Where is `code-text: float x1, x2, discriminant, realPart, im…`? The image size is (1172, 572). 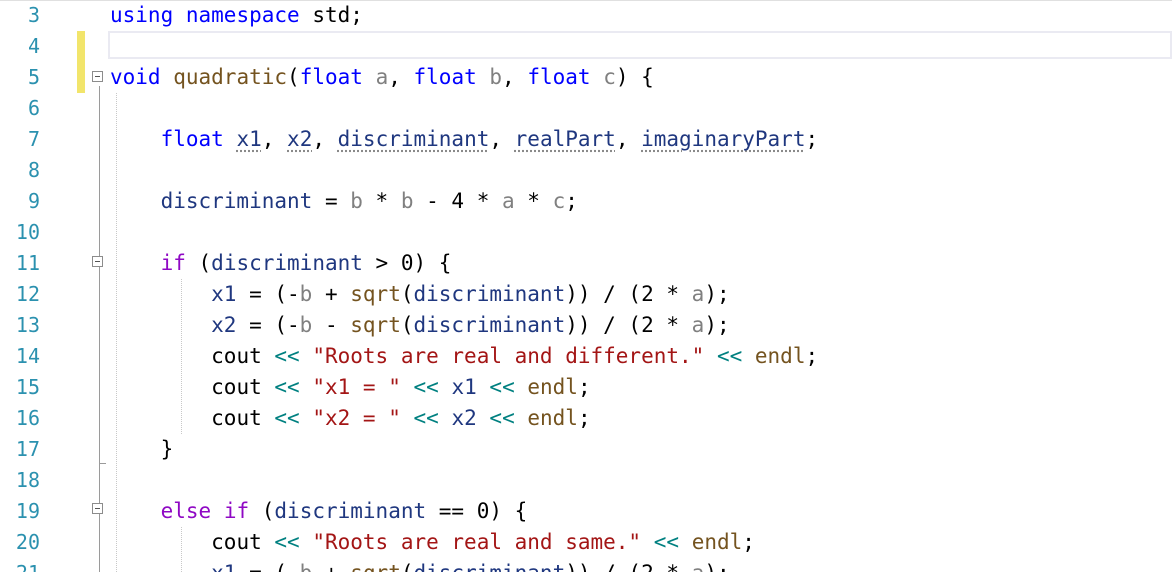
code-text: float x1, x2, discriminant, realPart, im… is located at coordinates (464, 139).